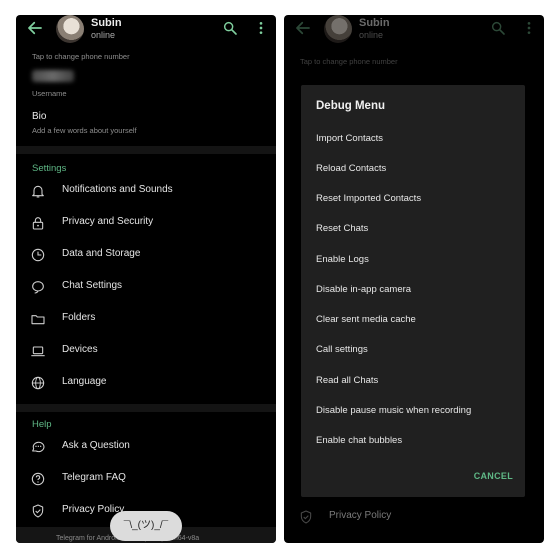  What do you see at coordinates (42, 424) in the screenshot?
I see `help-heading: Help` at bounding box center [42, 424].